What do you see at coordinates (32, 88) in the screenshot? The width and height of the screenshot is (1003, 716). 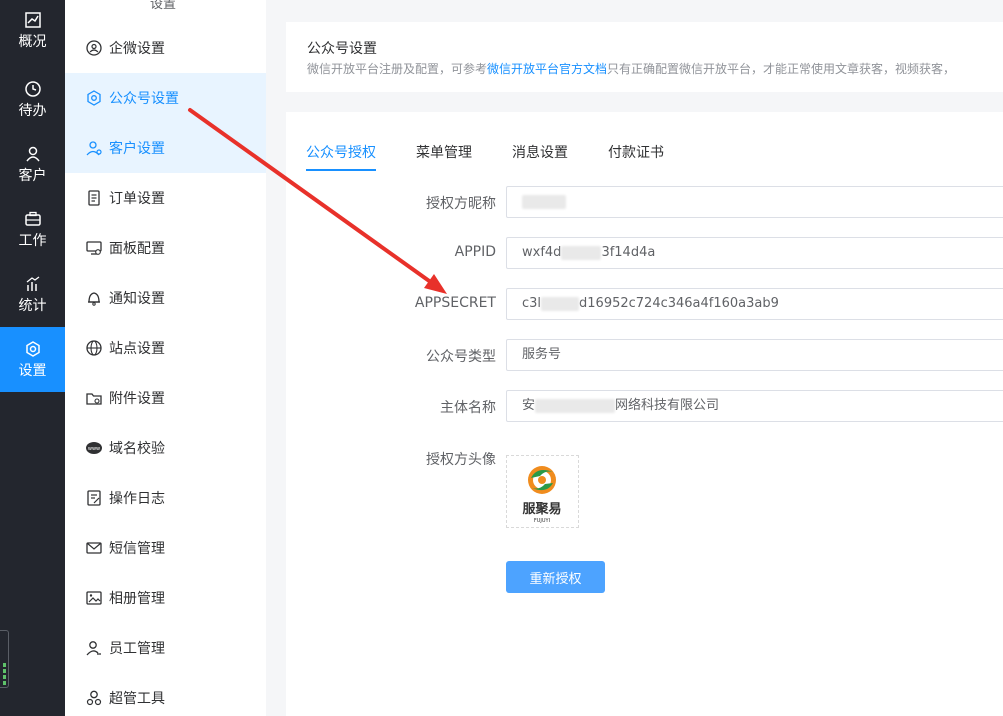 I see `clock-icon` at bounding box center [32, 88].